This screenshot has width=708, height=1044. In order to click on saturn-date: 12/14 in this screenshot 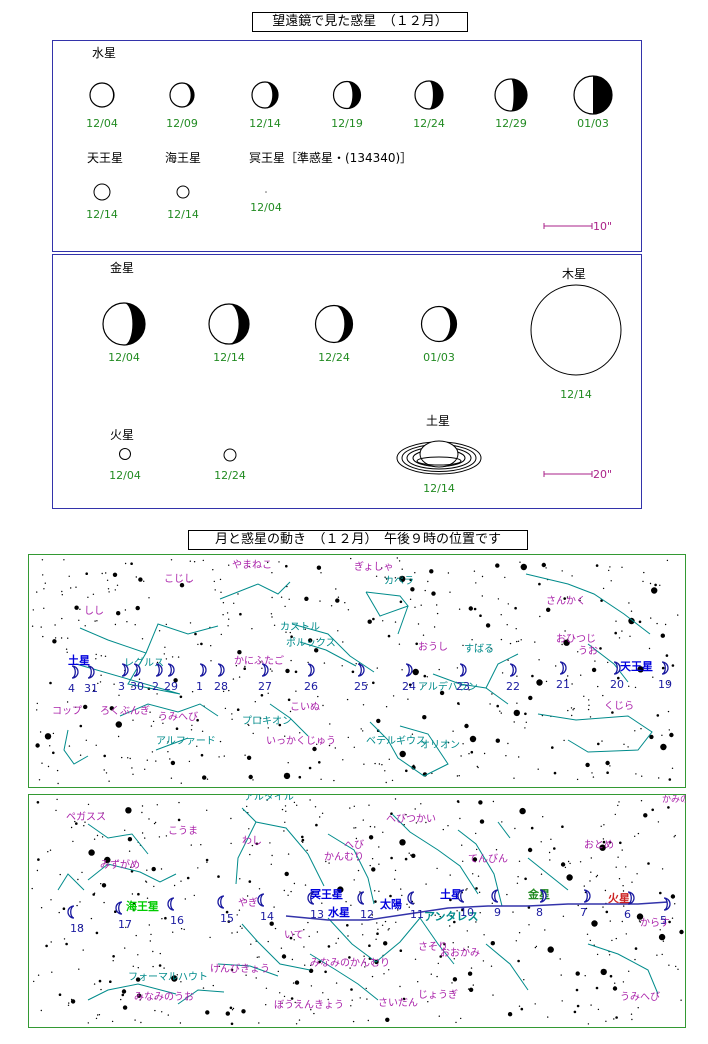, I will do `click(439, 488)`.